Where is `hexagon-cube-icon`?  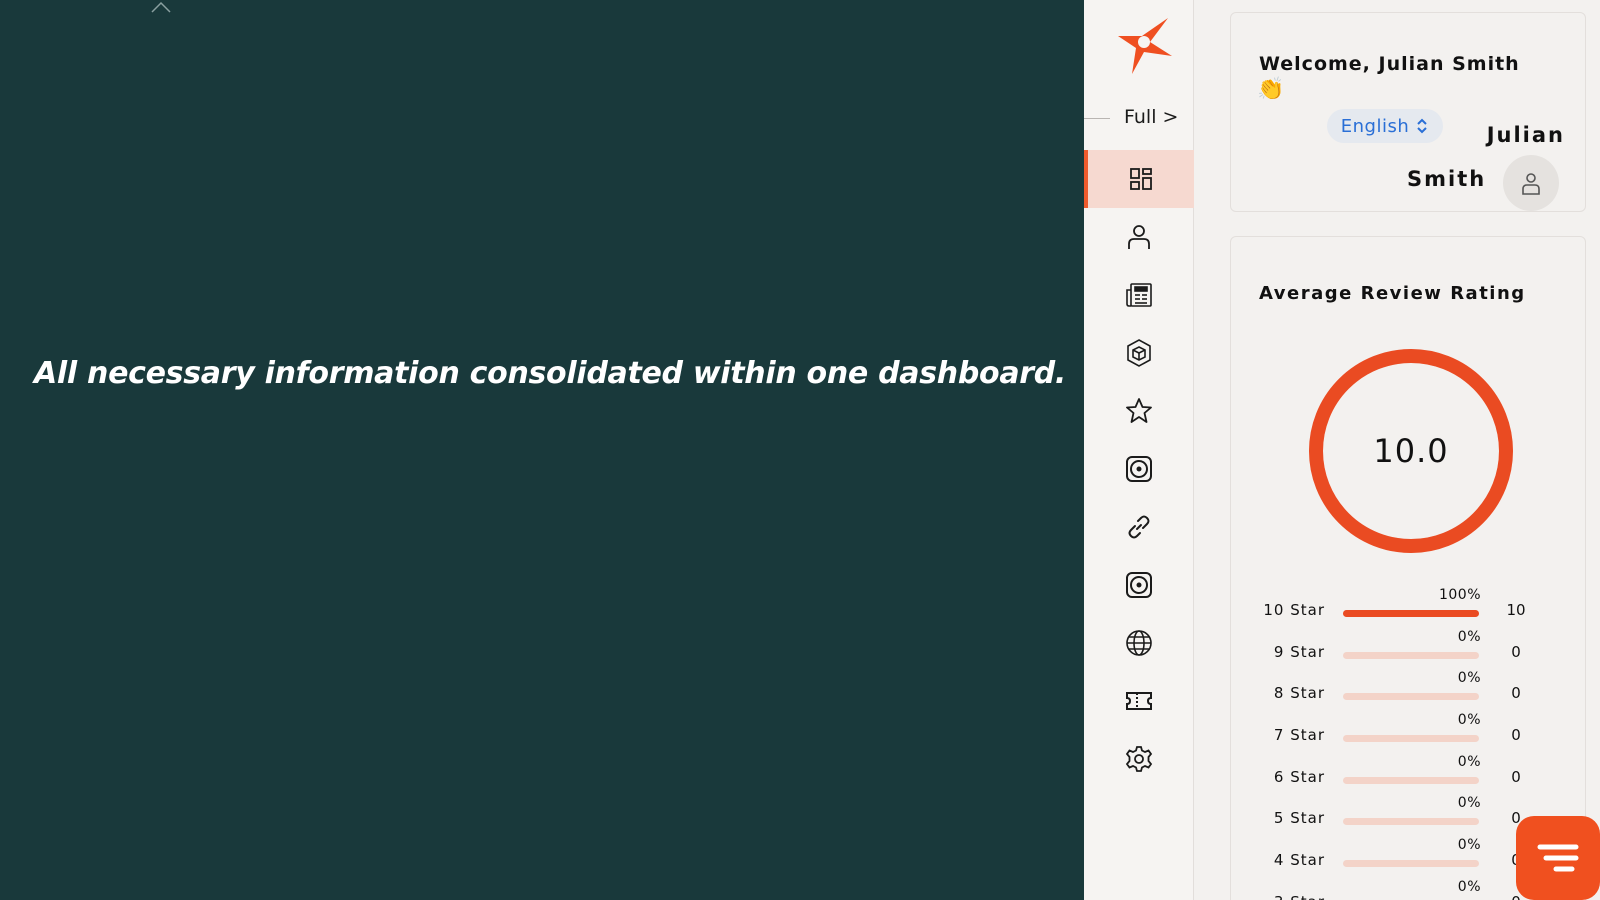
hexagon-cube-icon is located at coordinates (1139, 353).